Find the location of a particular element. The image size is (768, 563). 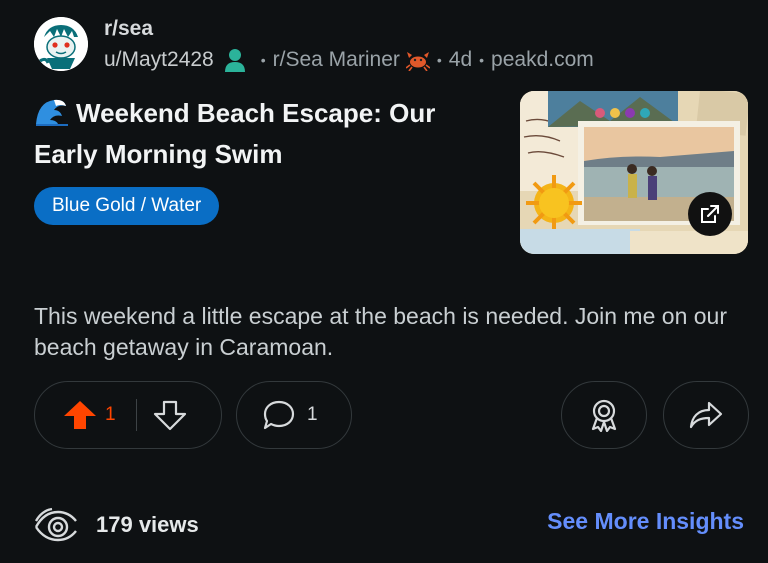

share-icon is located at coordinates (706, 415).